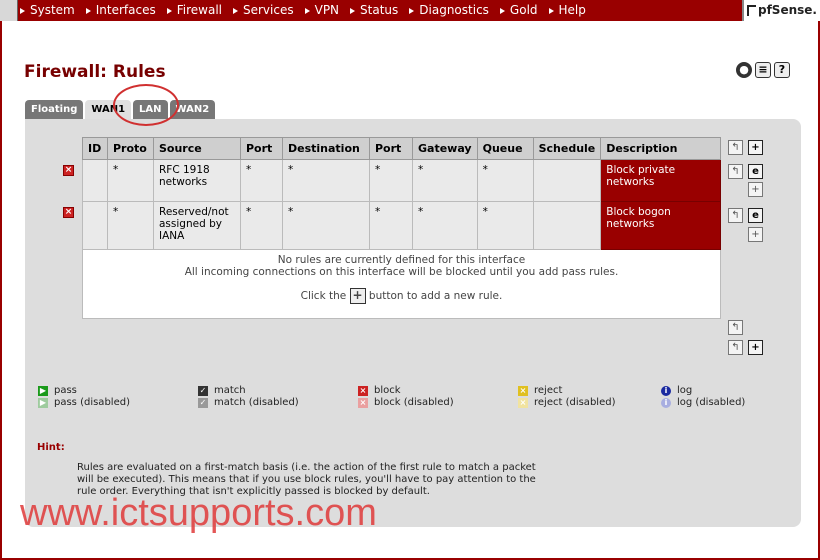 The height and width of the screenshot is (560, 820). What do you see at coordinates (326, 148) in the screenshot?
I see `col-destination: Destination` at bounding box center [326, 148].